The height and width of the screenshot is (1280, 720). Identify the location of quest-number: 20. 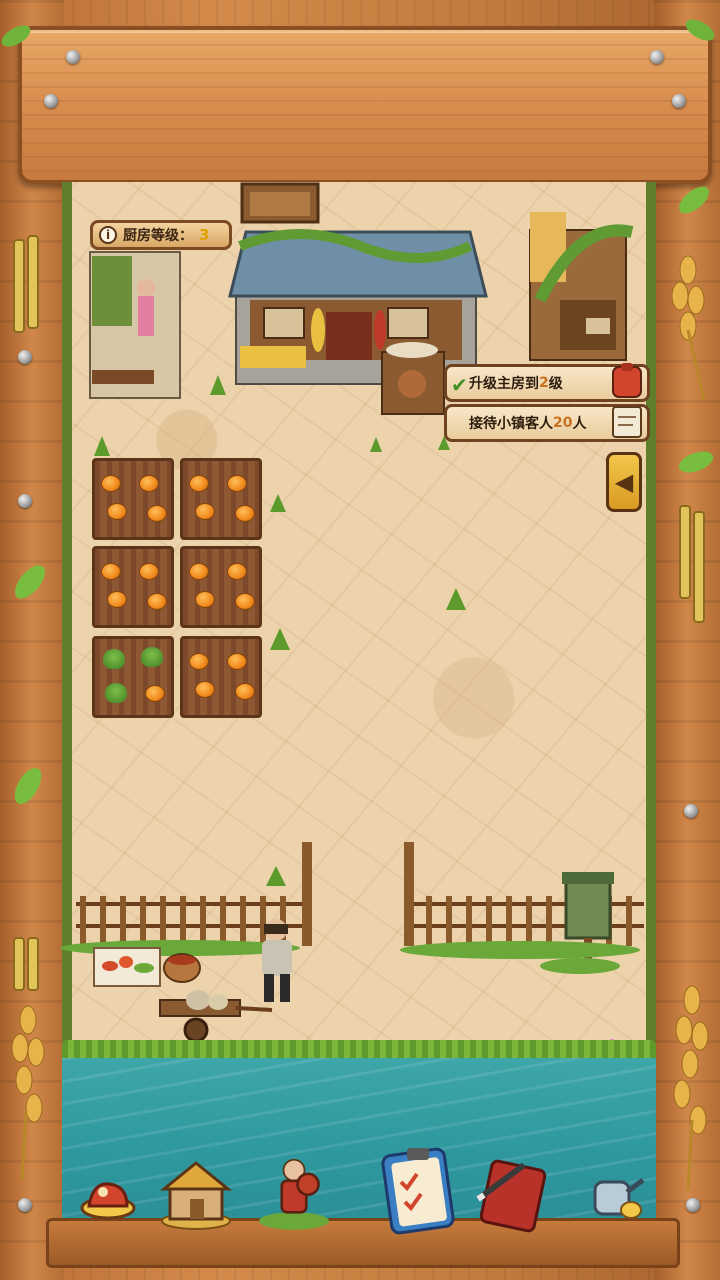
(563, 423).